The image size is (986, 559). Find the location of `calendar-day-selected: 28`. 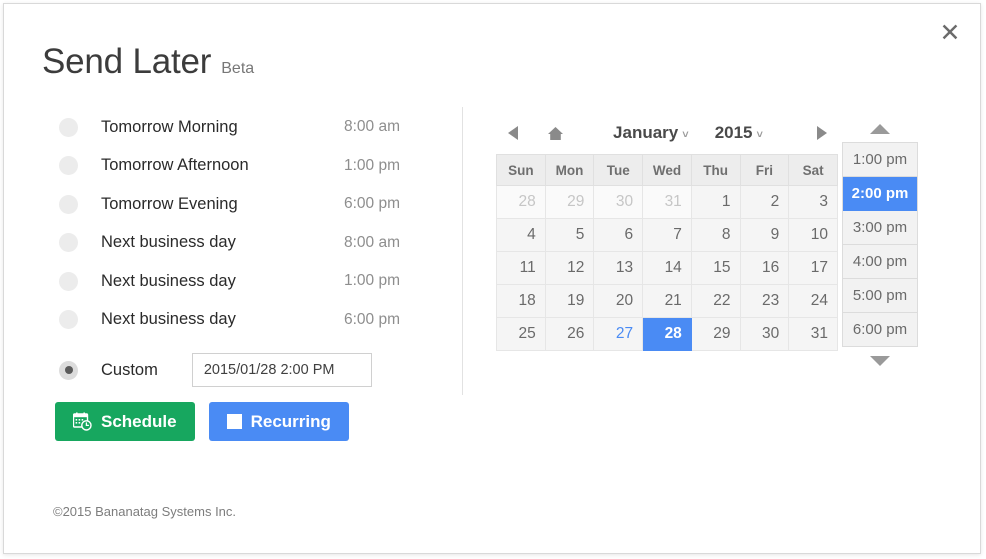

calendar-day-selected: 28 is located at coordinates (667, 334).